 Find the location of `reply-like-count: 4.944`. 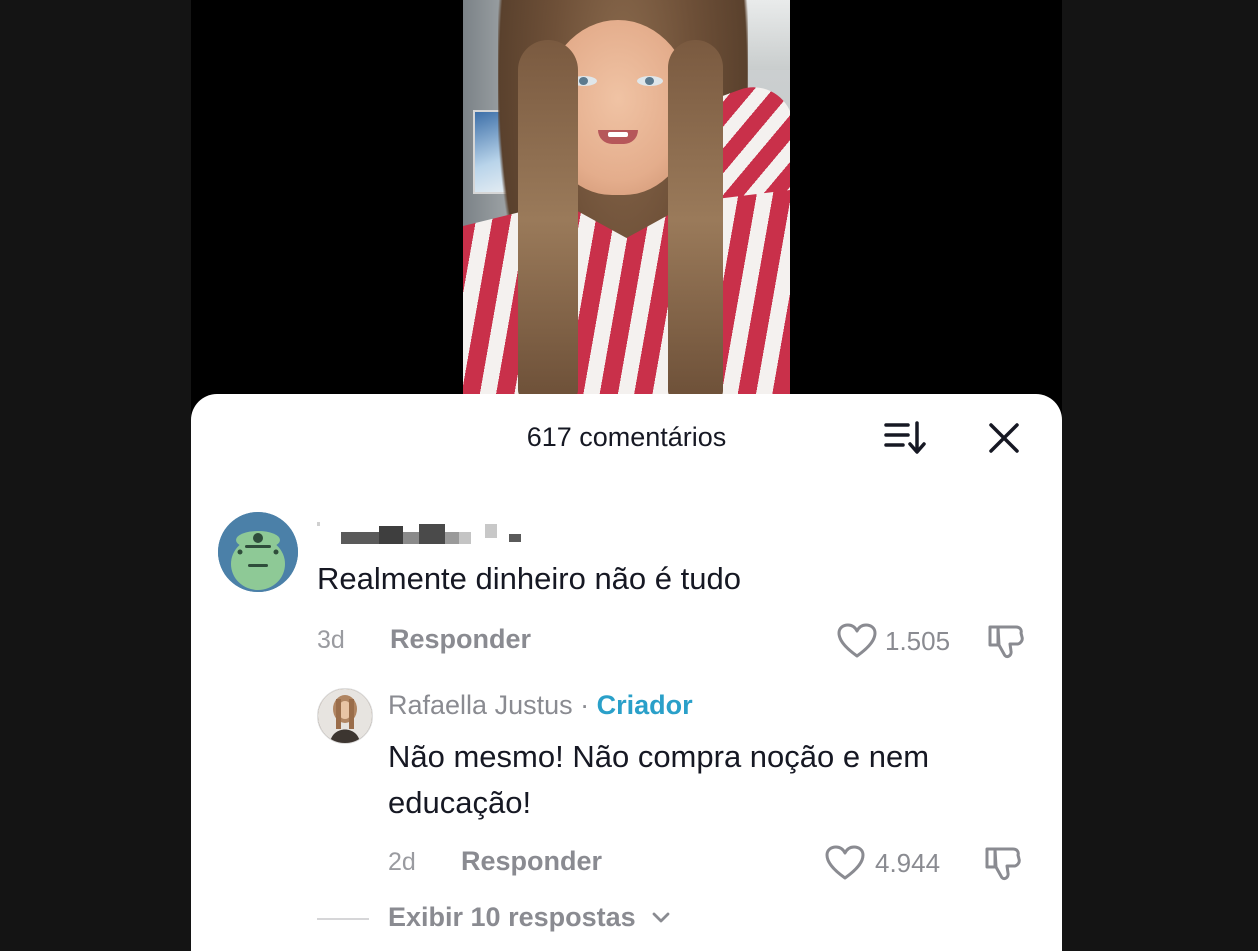

reply-like-count: 4.944 is located at coordinates (908, 863).